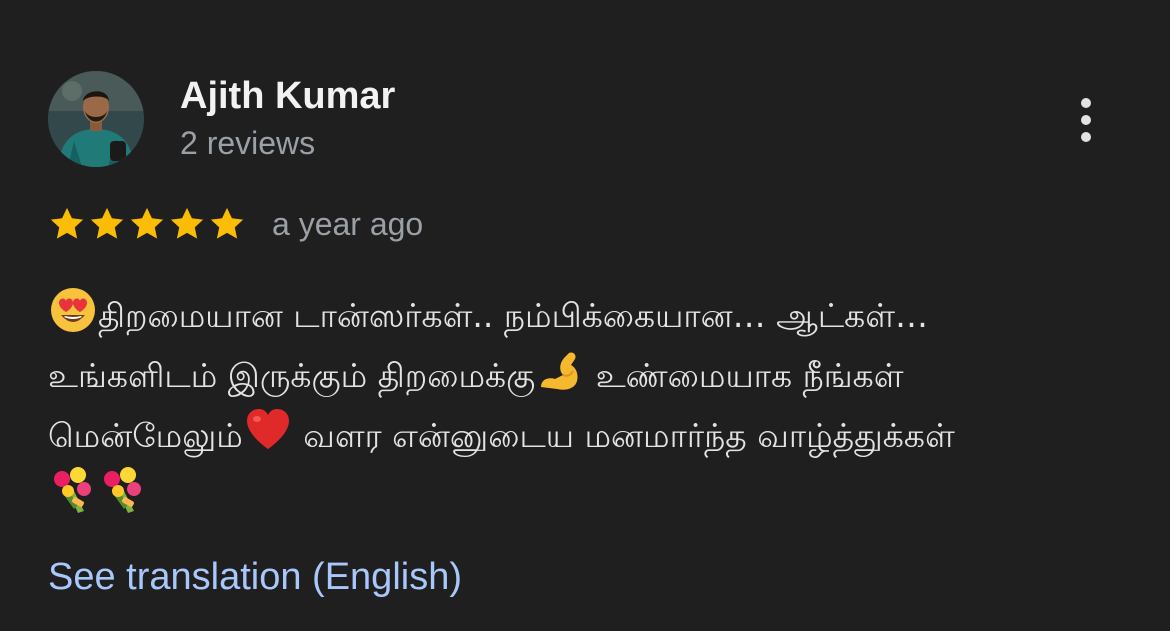  I want to click on star-rating, so click(147, 224).